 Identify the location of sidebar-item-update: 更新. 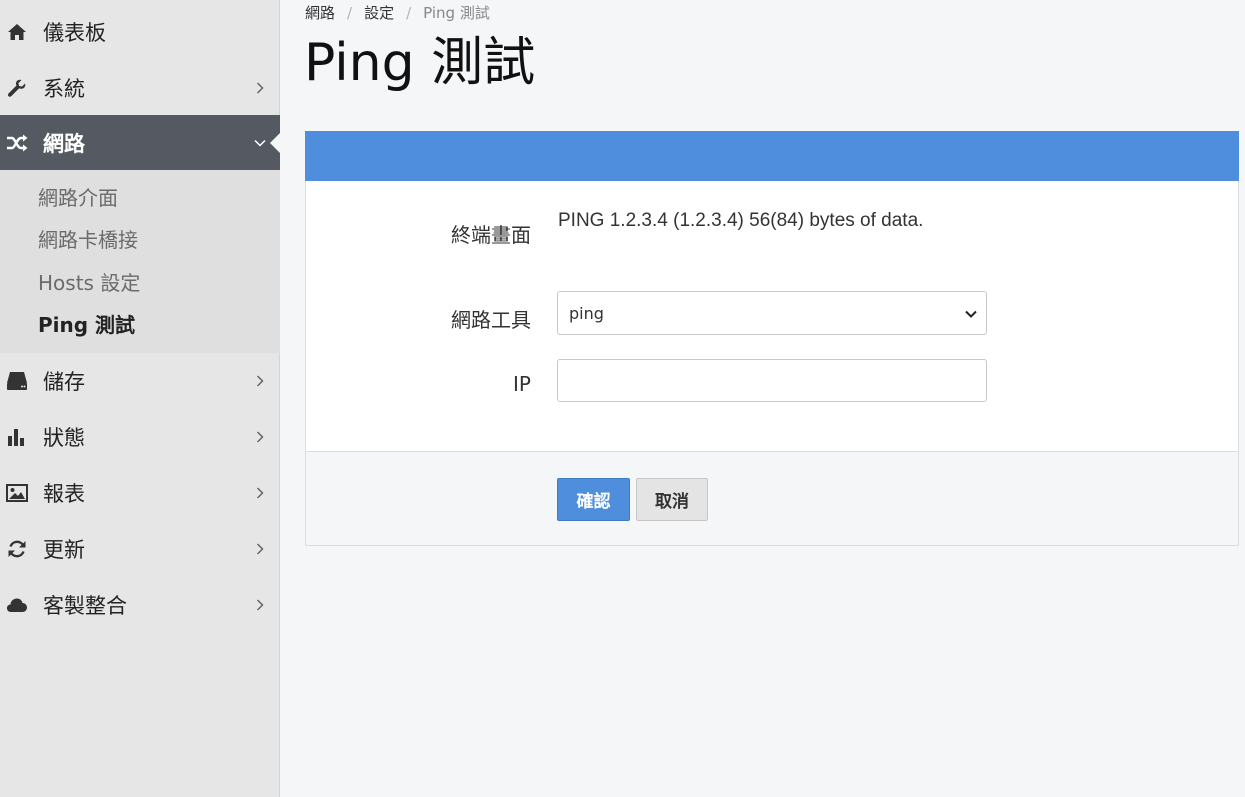
(140, 549).